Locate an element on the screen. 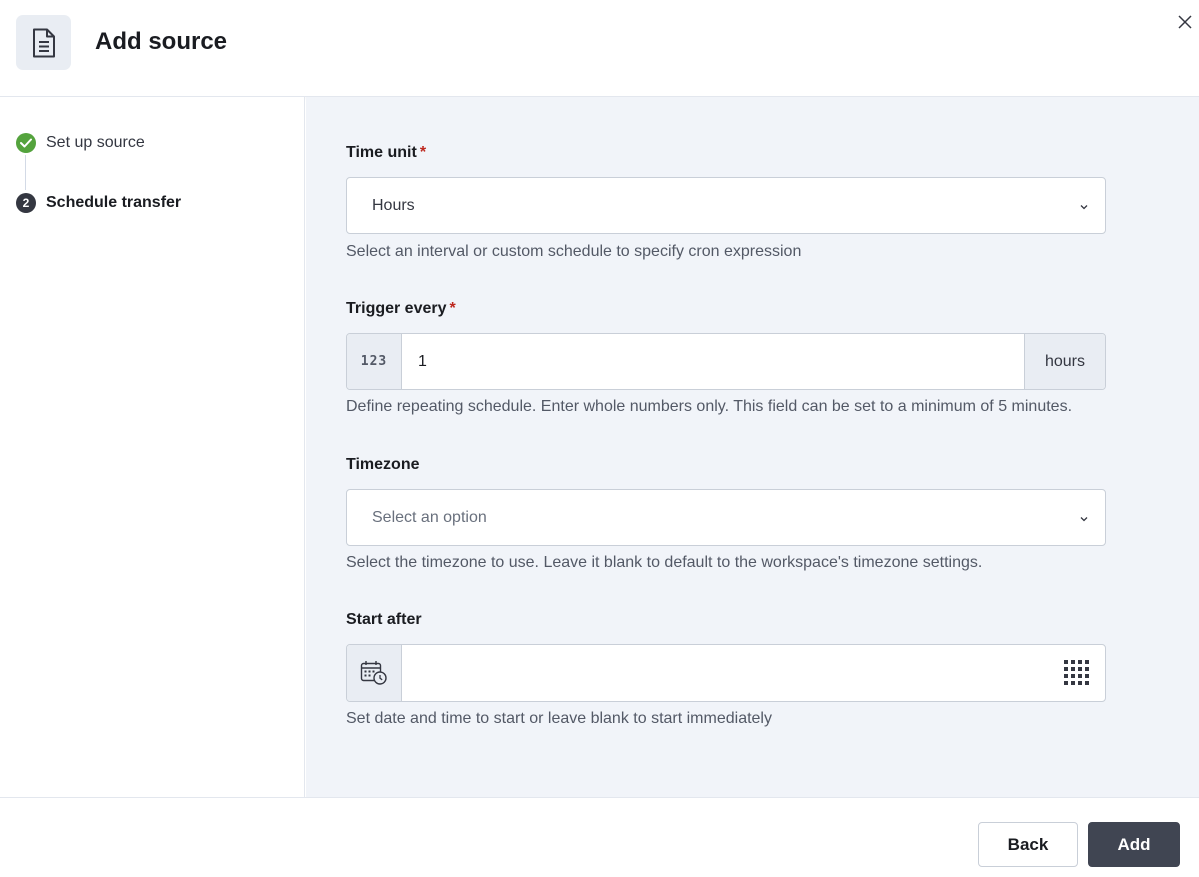 The width and height of the screenshot is (1199, 877). trigger-every-input is located at coordinates (714, 361).